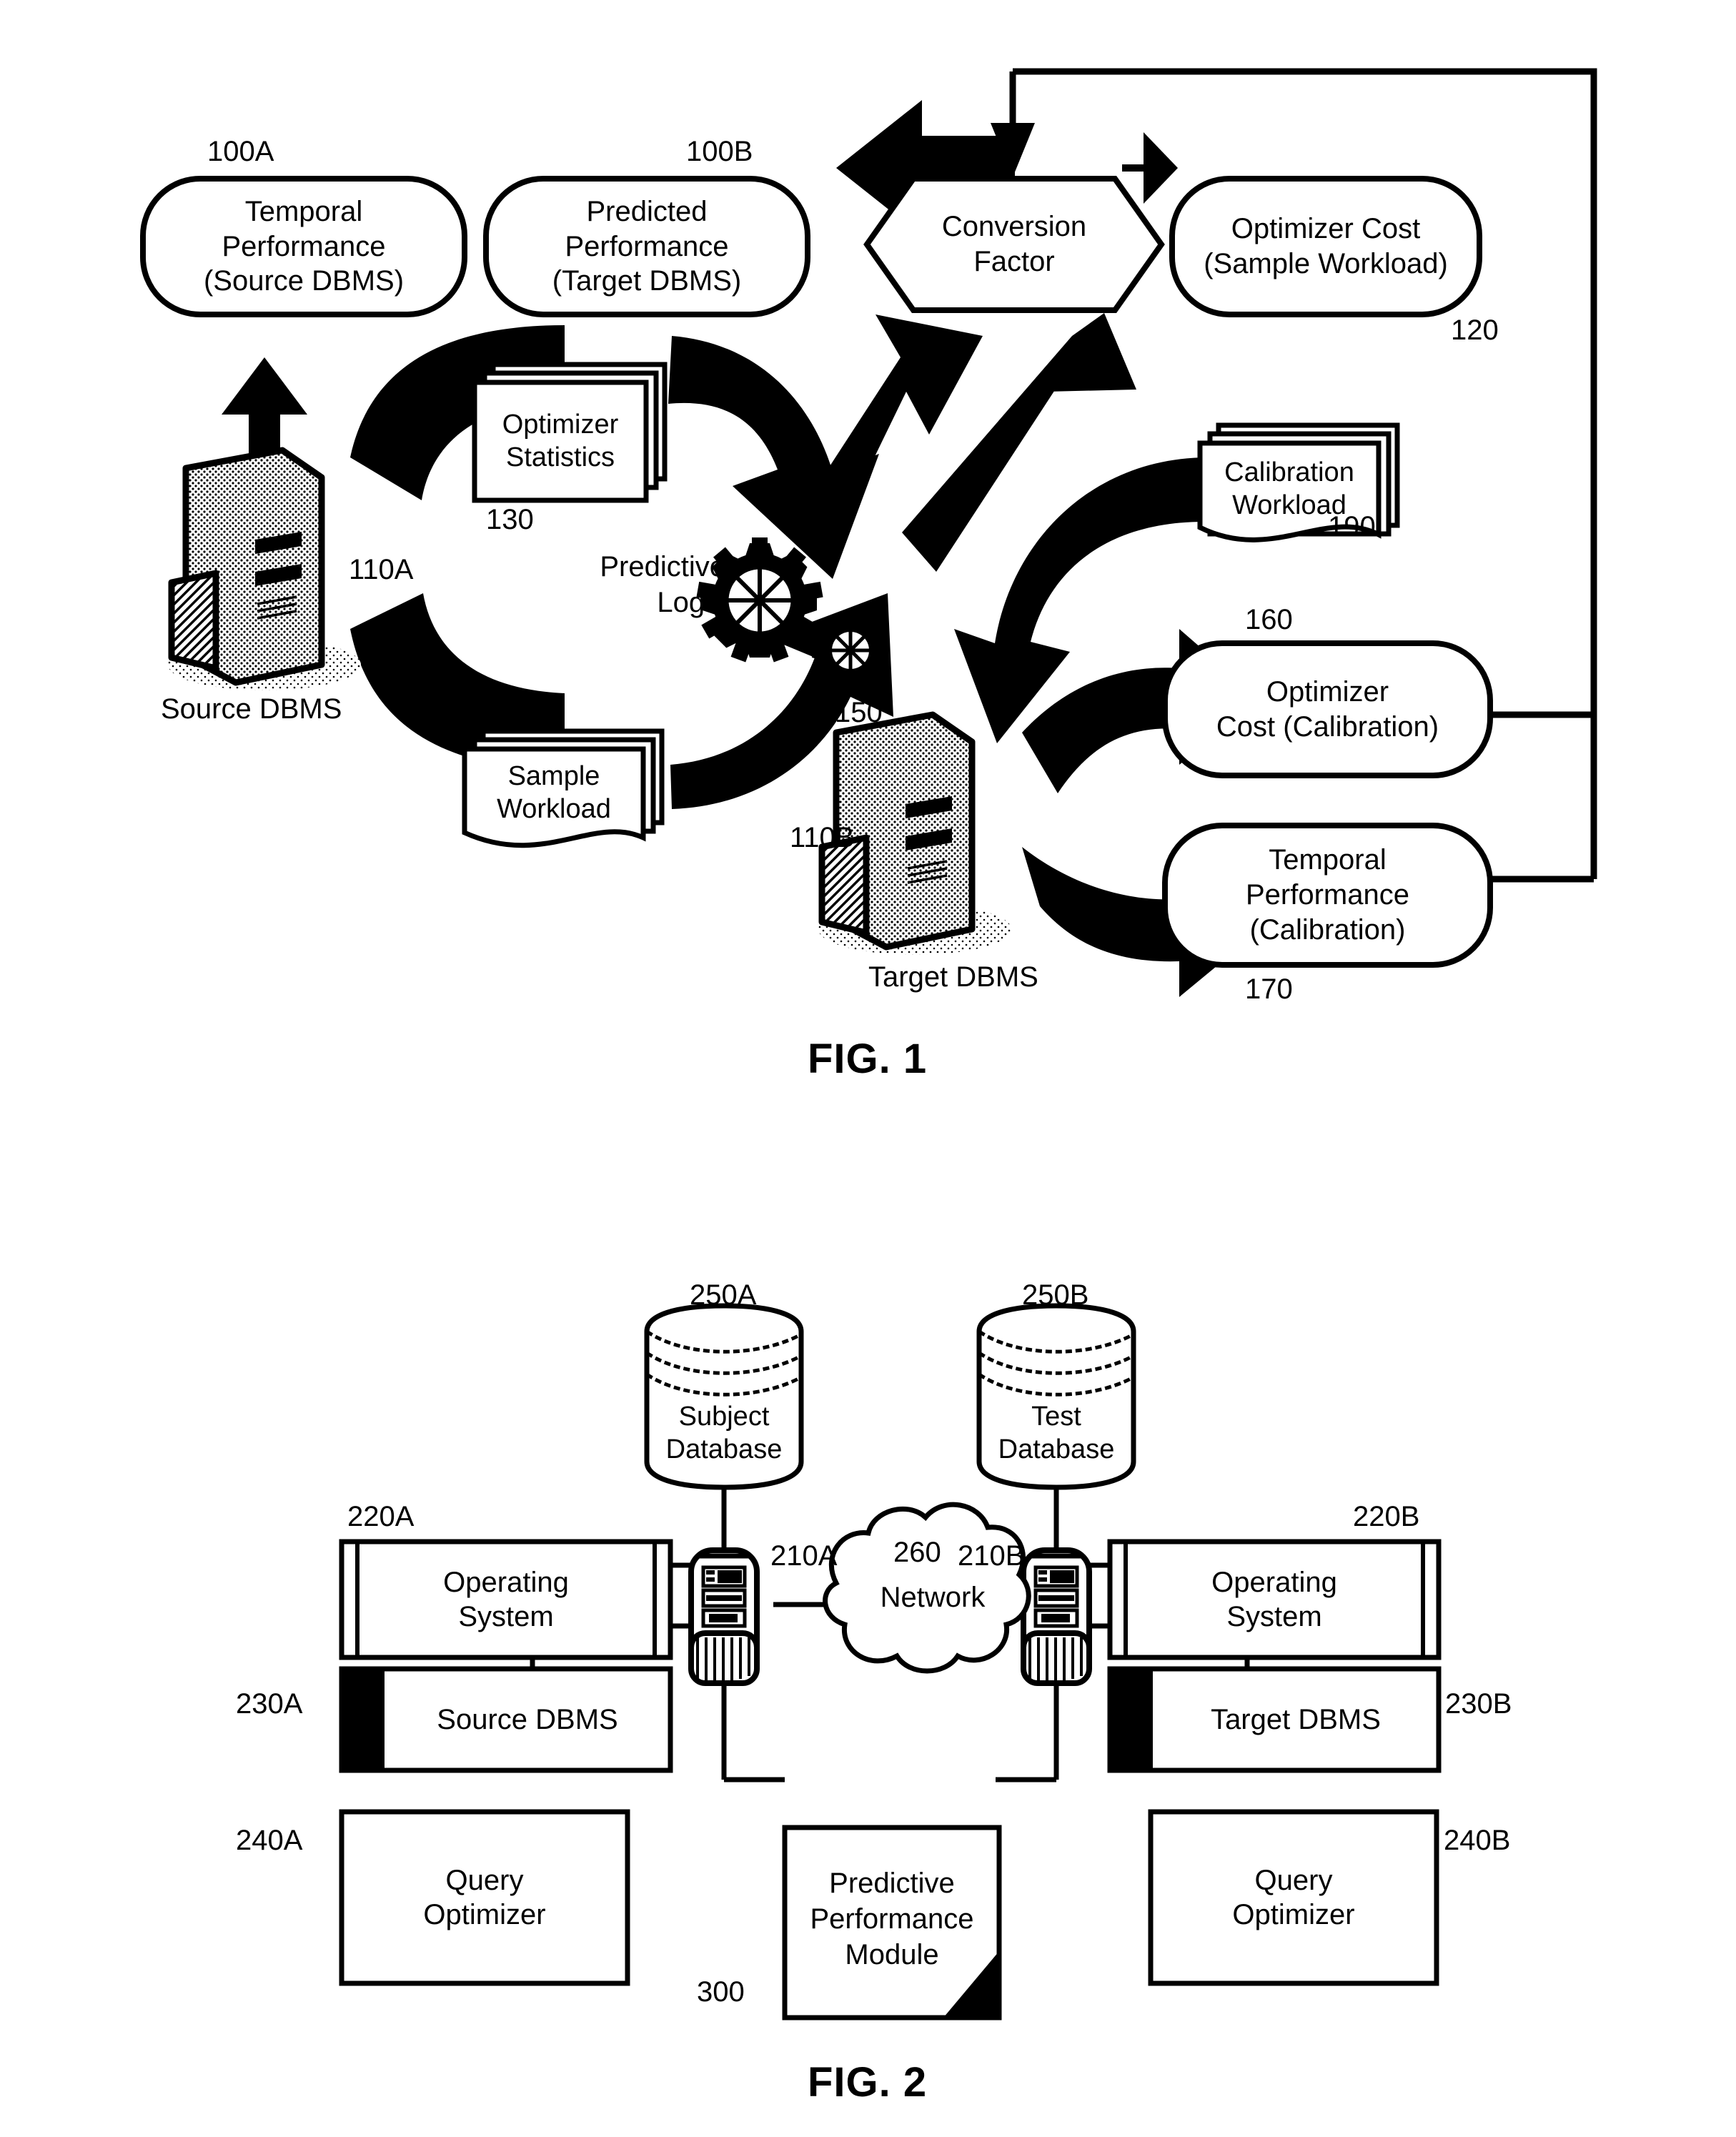 This screenshot has width=1736, height=2137. What do you see at coordinates (719, 151) in the screenshot?
I see `ref-100b: 100B` at bounding box center [719, 151].